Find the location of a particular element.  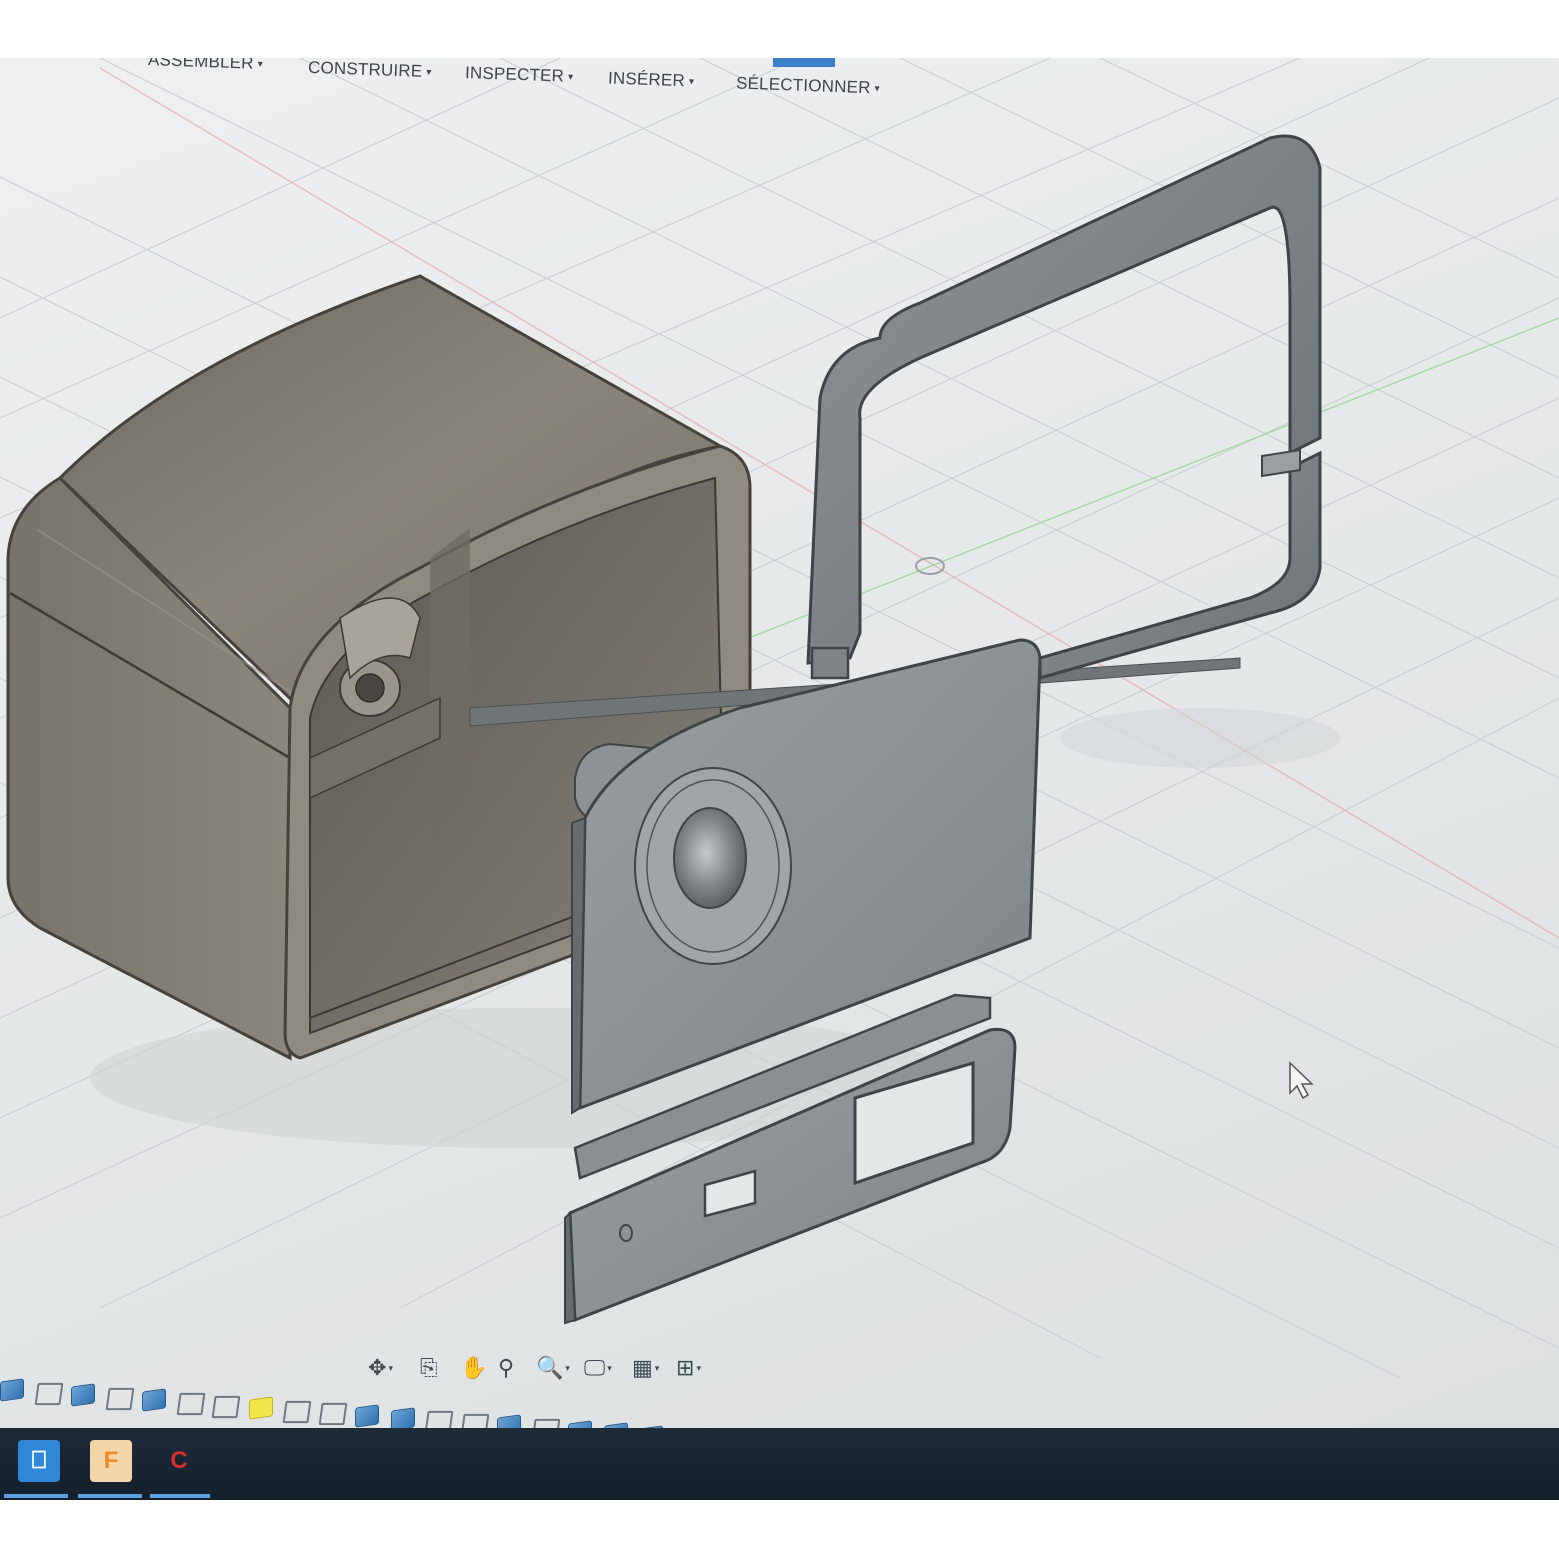

menu-label: CONSTRUIRE is located at coordinates (365, 69).